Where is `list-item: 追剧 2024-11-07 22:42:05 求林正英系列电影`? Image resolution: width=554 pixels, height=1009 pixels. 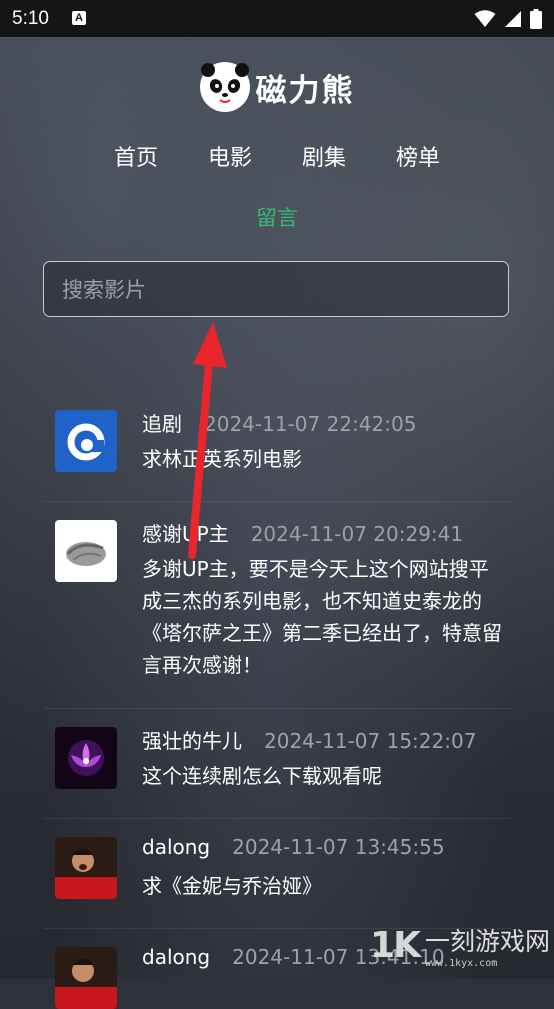
list-item: 追剧 2024-11-07 22:42:05 求林正英系列电影 is located at coordinates (277, 447).